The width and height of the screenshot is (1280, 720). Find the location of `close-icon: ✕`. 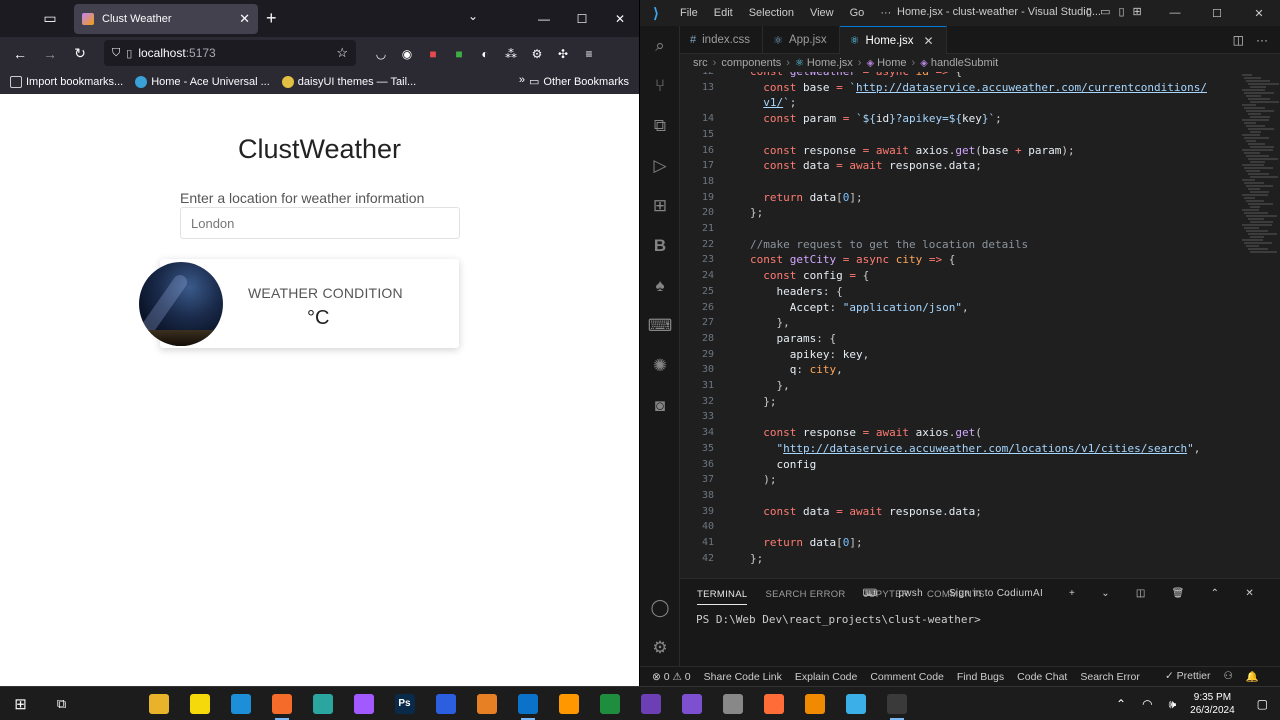

close-icon: ✕ is located at coordinates (928, 41).